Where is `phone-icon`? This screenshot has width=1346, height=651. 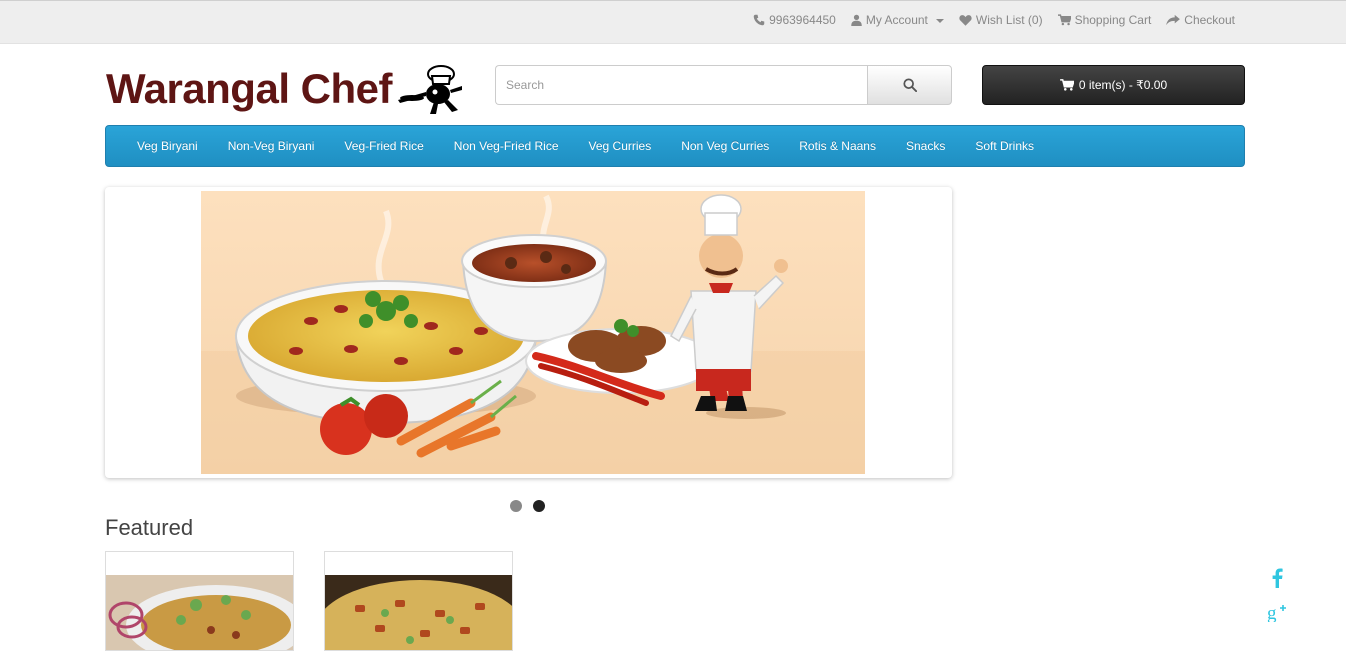 phone-icon is located at coordinates (759, 20).